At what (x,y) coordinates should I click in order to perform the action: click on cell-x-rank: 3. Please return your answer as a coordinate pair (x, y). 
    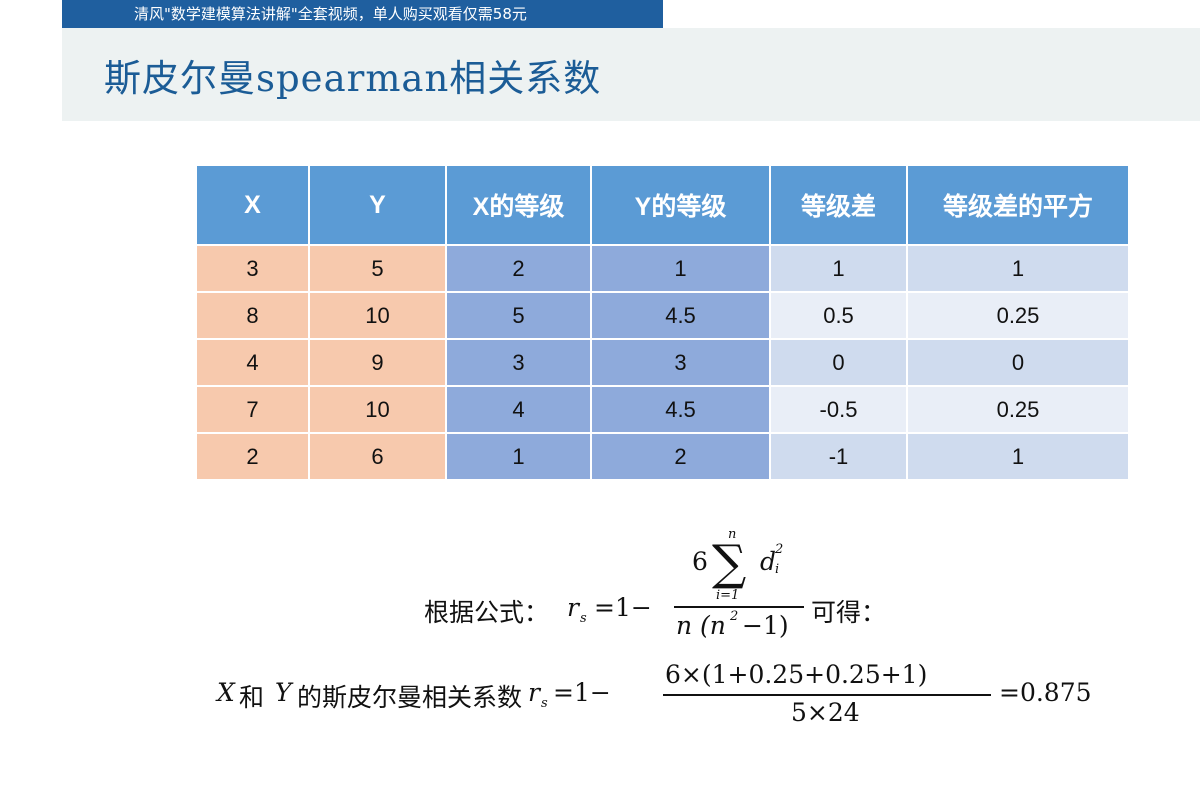
    Looking at the image, I should click on (518, 362).